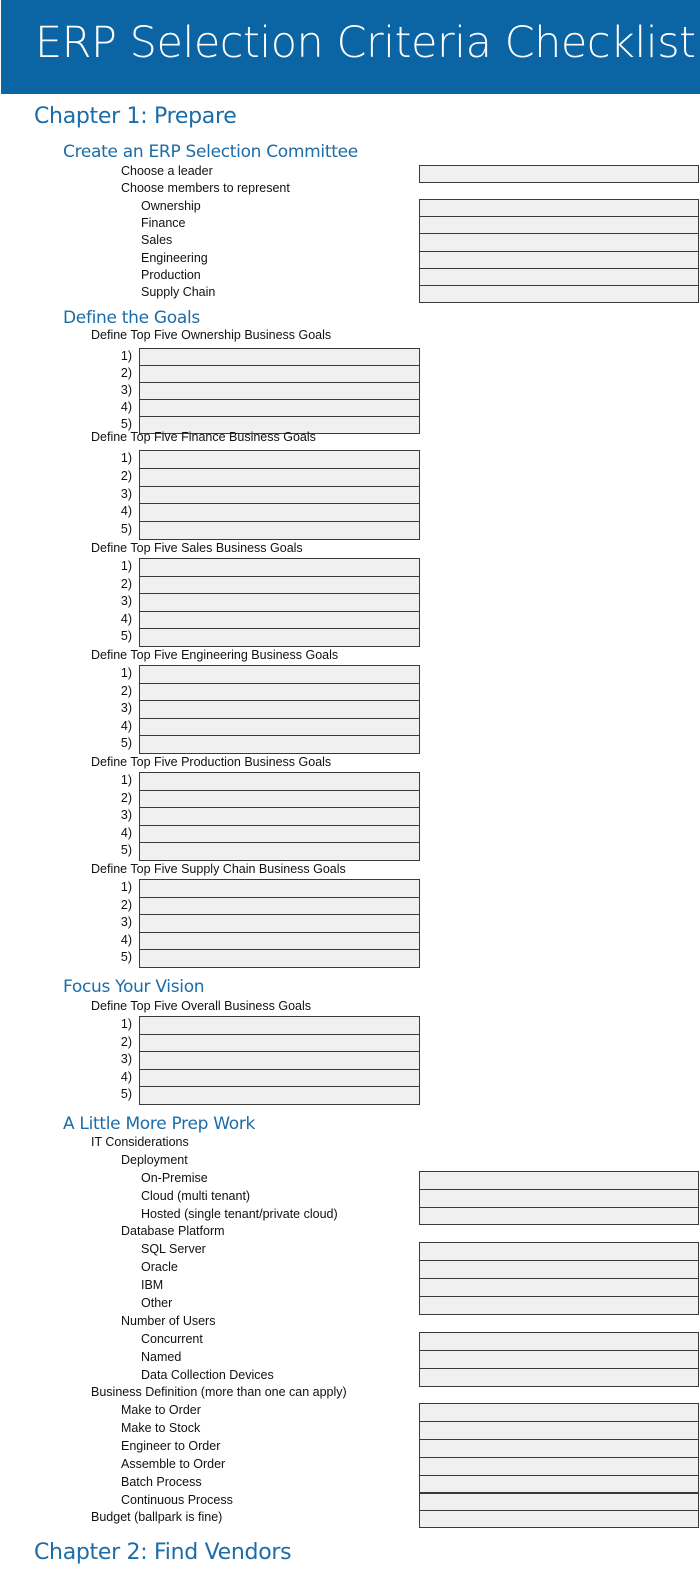  I want to click on it-considerations-label: IT Considerations, so click(140, 1142).